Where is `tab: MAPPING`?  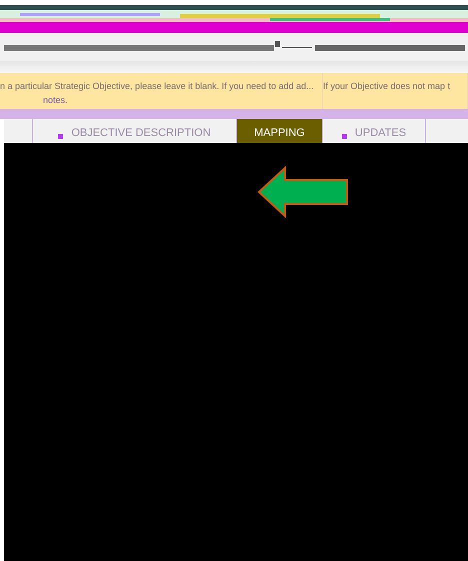
tab: MAPPING is located at coordinates (280, 131).